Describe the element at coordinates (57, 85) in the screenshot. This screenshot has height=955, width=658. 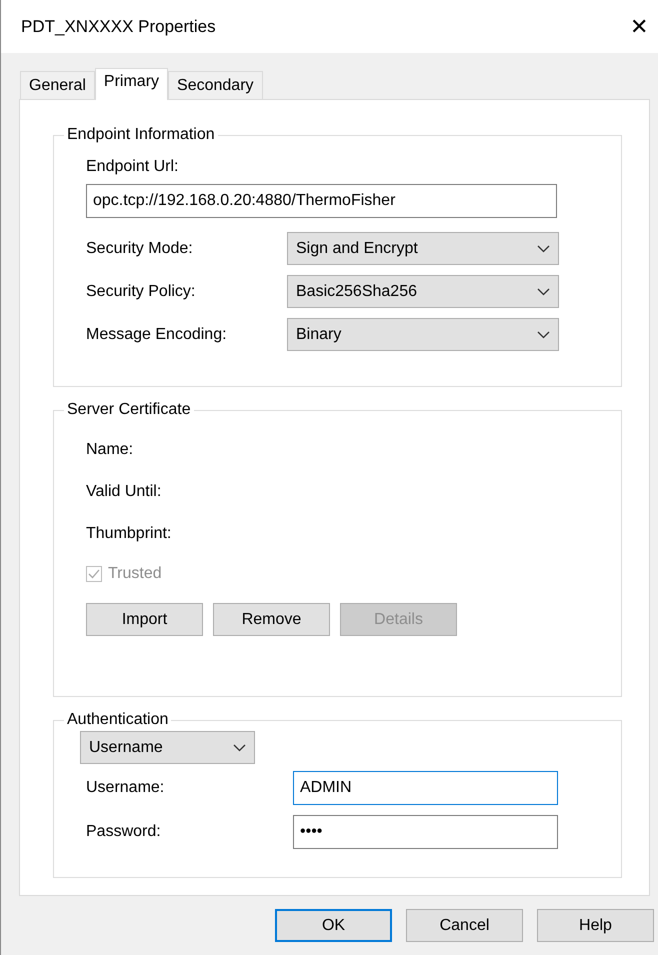
I see `tab: General` at that location.